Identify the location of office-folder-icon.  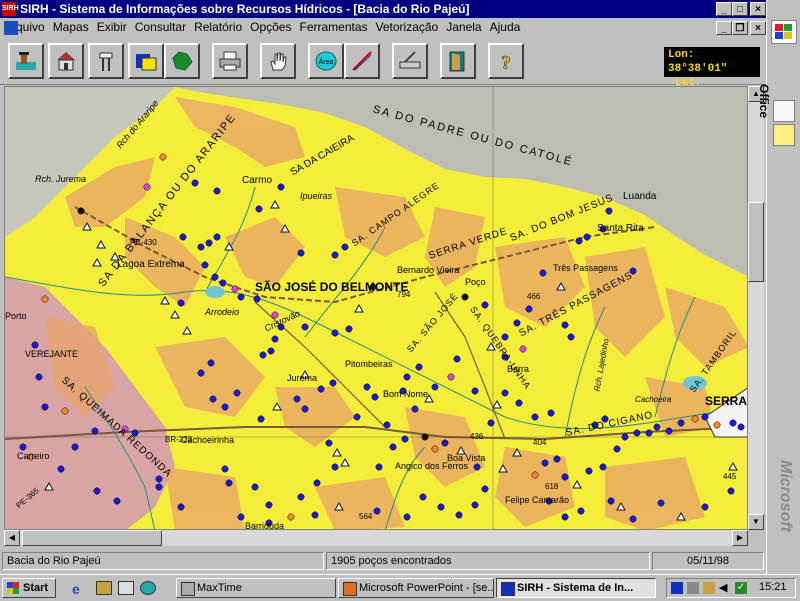
(784, 135).